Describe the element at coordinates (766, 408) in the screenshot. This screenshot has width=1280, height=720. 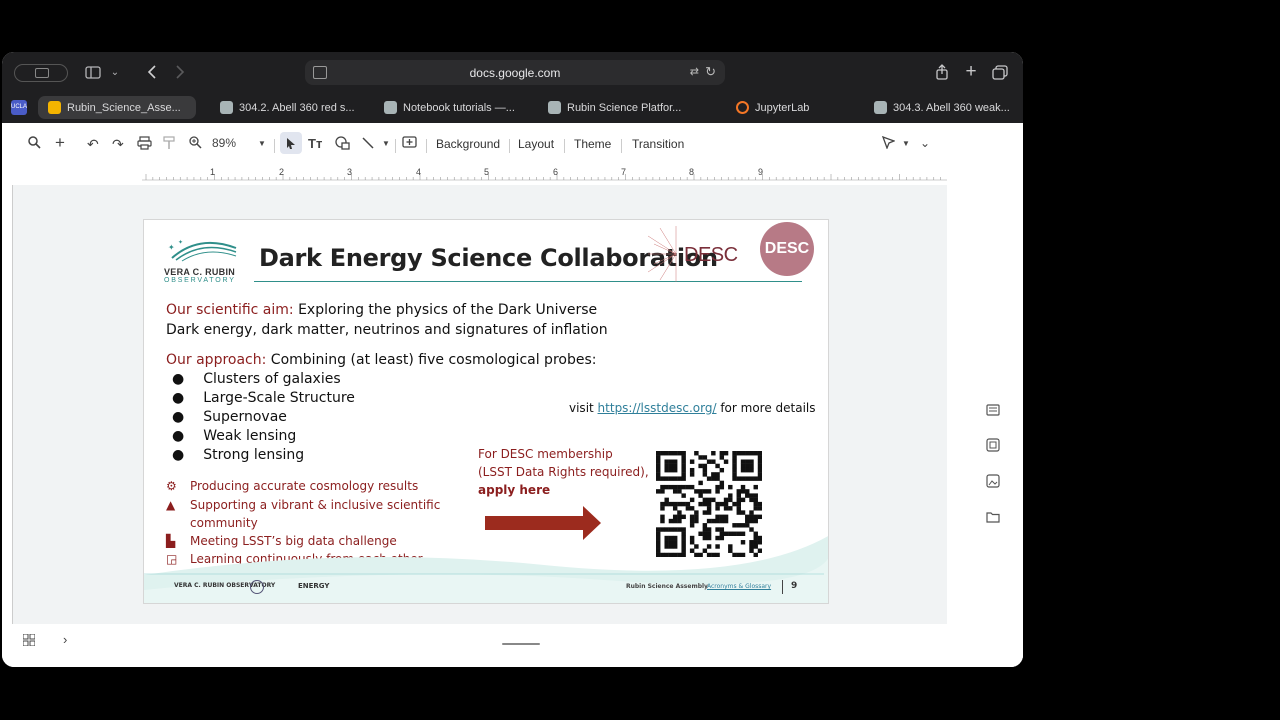
I see `visit-suffix: for more details` at that location.